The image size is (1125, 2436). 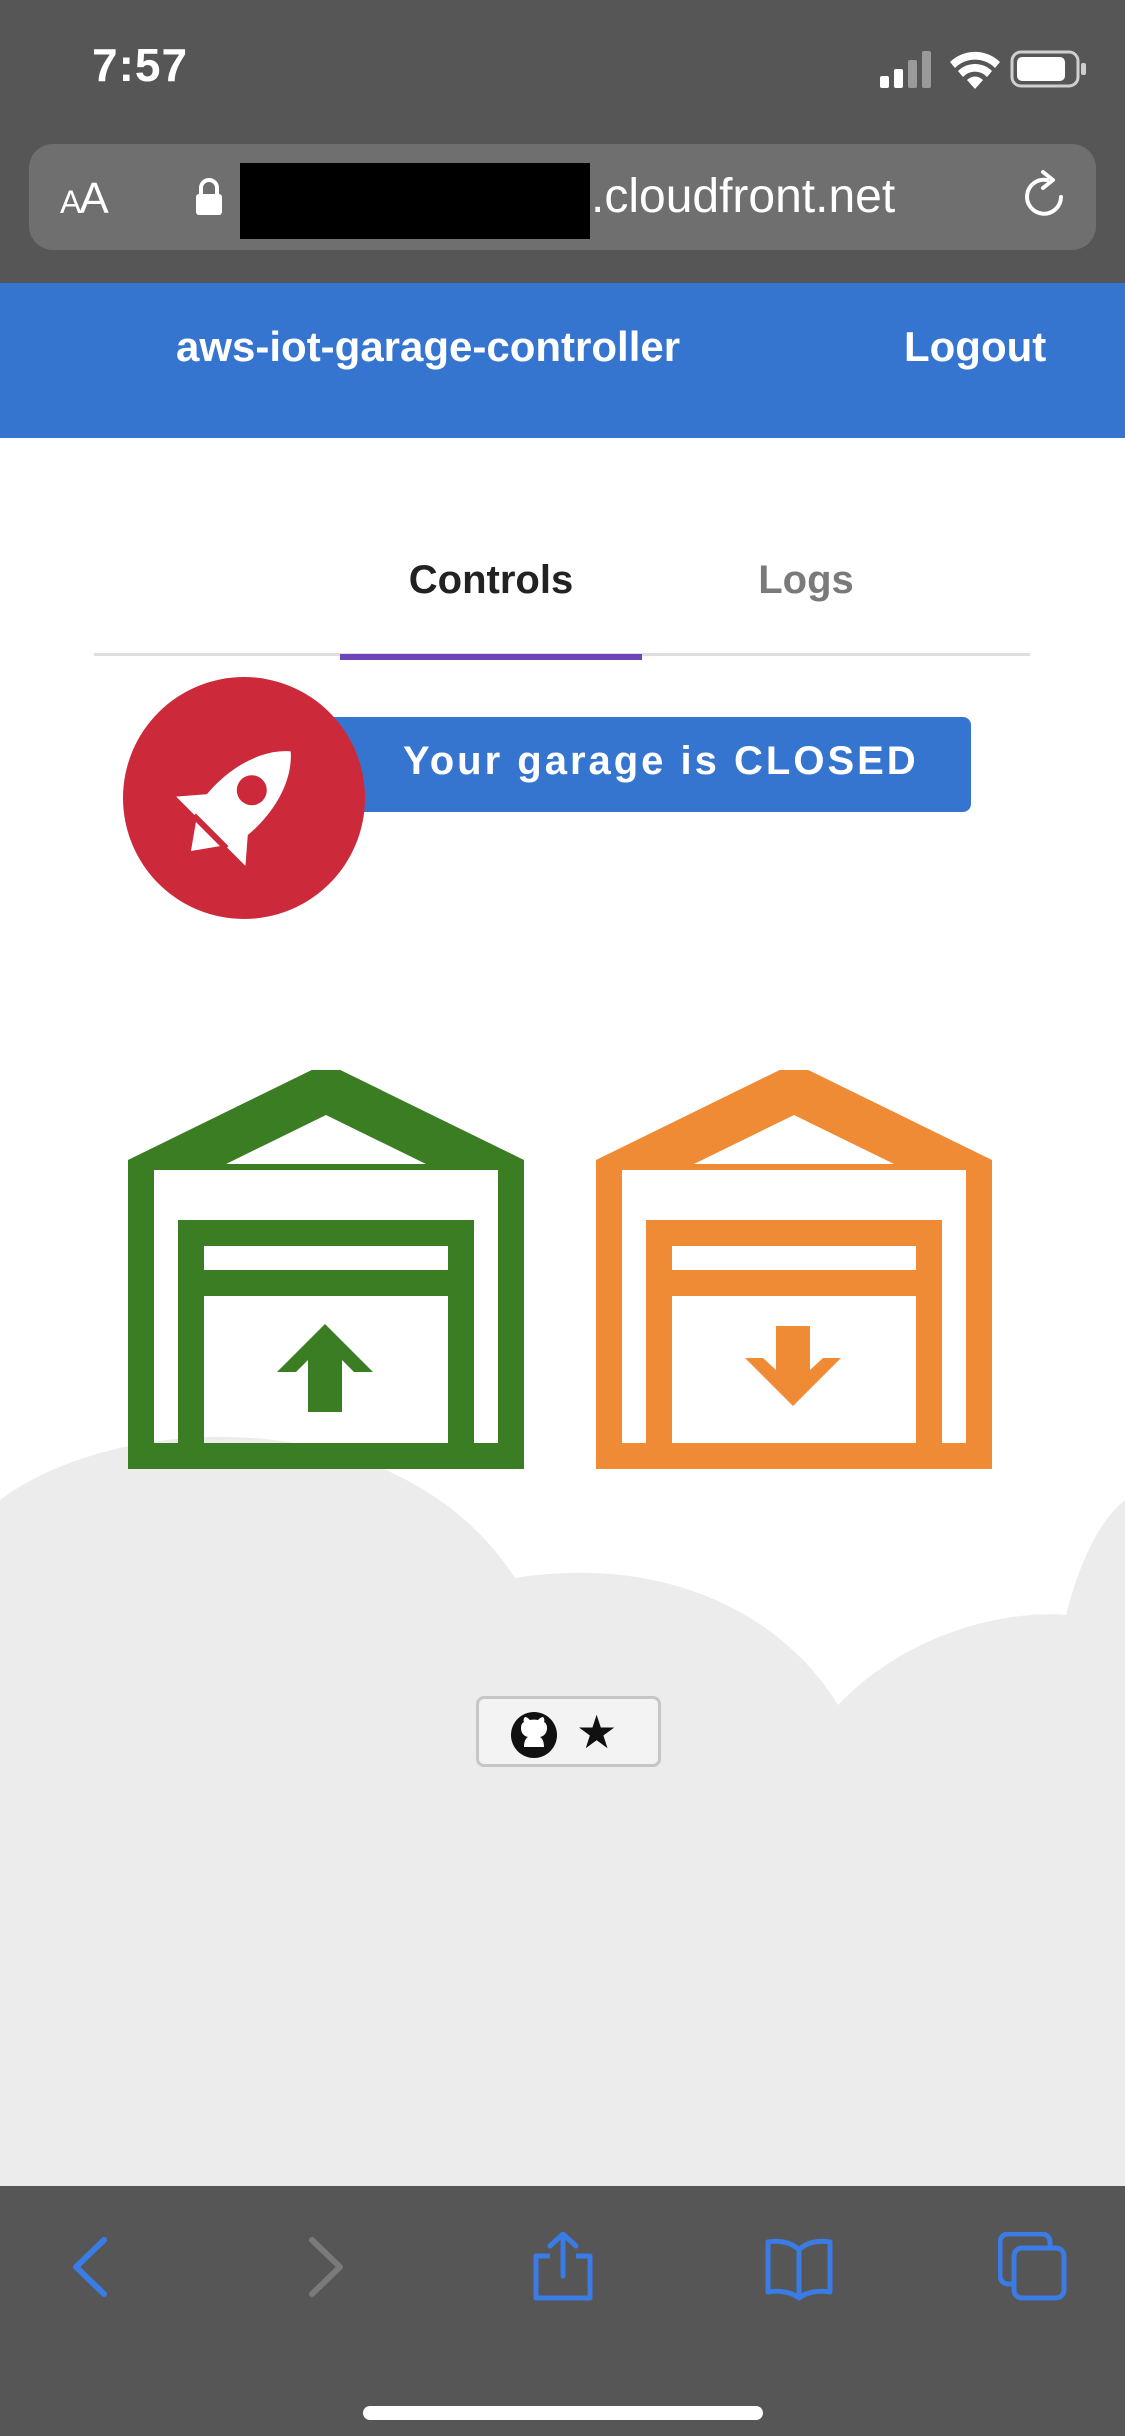 I want to click on app-title: aws-iot-garage-controller, so click(x=428, y=346).